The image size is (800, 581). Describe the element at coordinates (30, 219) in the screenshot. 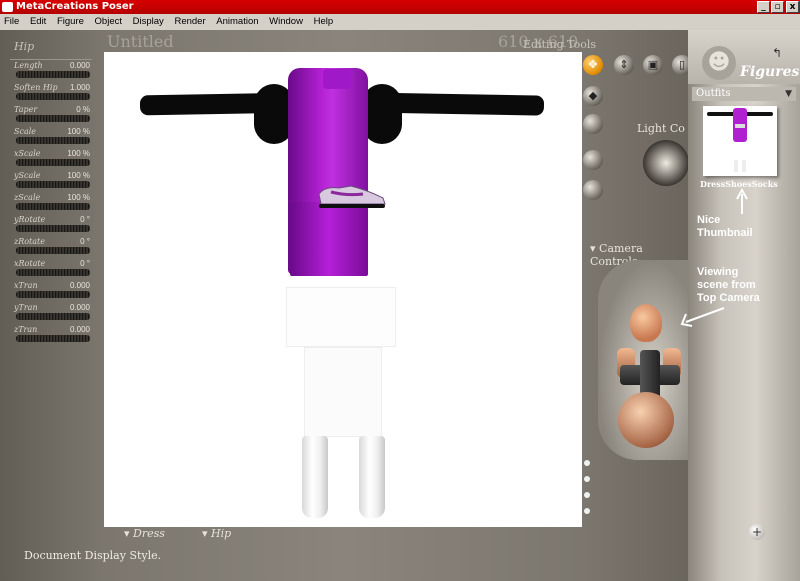

I see `parameter-name: yRotate` at that location.